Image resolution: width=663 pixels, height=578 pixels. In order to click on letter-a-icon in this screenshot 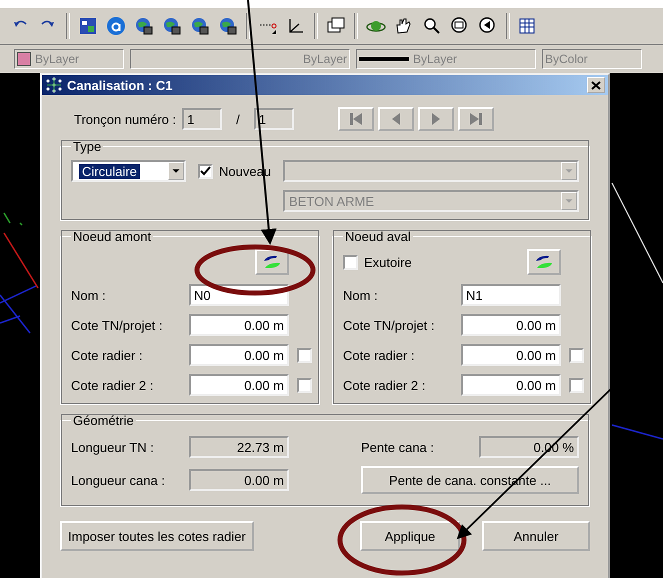, I will do `click(116, 26)`.